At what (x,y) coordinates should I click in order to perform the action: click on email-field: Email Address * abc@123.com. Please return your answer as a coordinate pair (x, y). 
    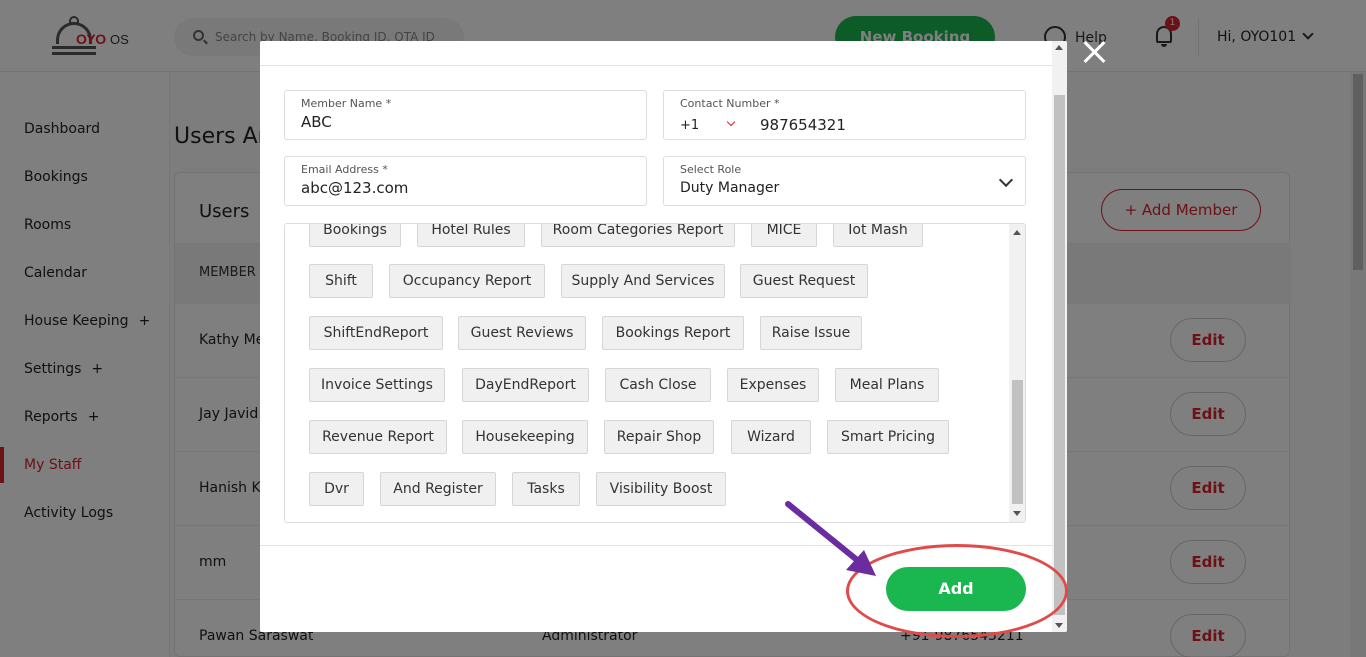
    Looking at the image, I should click on (465, 181).